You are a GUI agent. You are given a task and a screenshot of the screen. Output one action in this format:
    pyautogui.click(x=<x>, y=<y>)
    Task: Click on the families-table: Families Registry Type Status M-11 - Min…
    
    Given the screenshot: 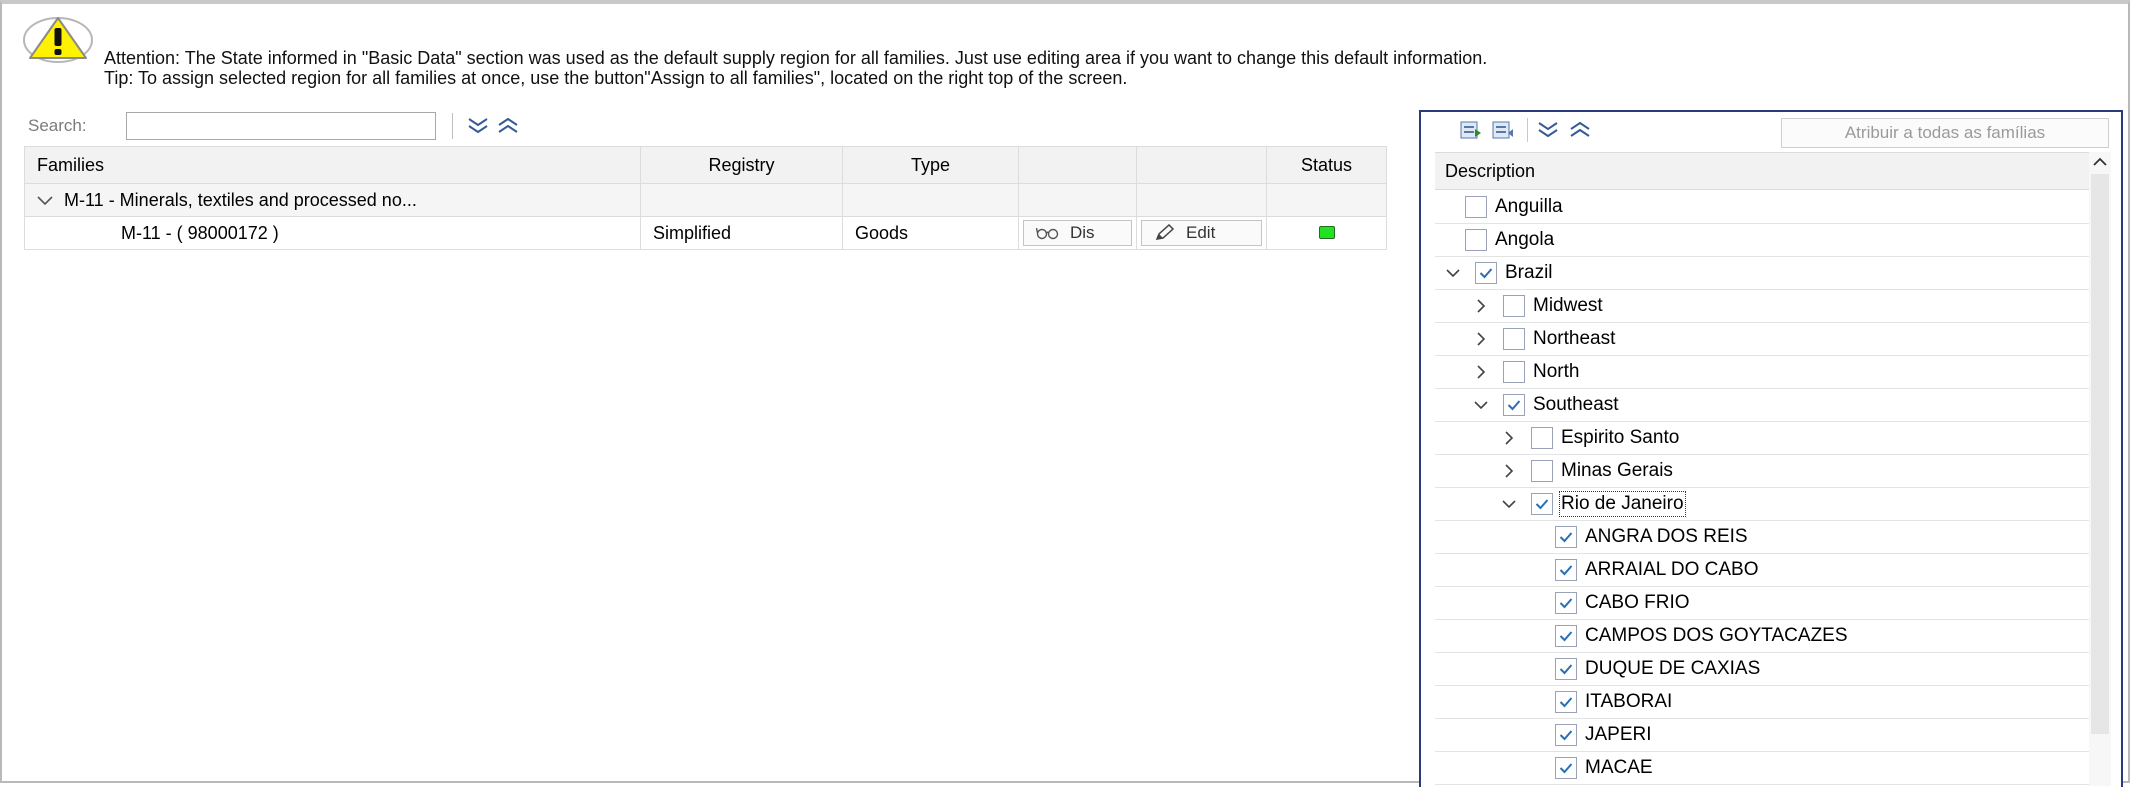 What is the action you would take?
    pyautogui.click(x=705, y=198)
    